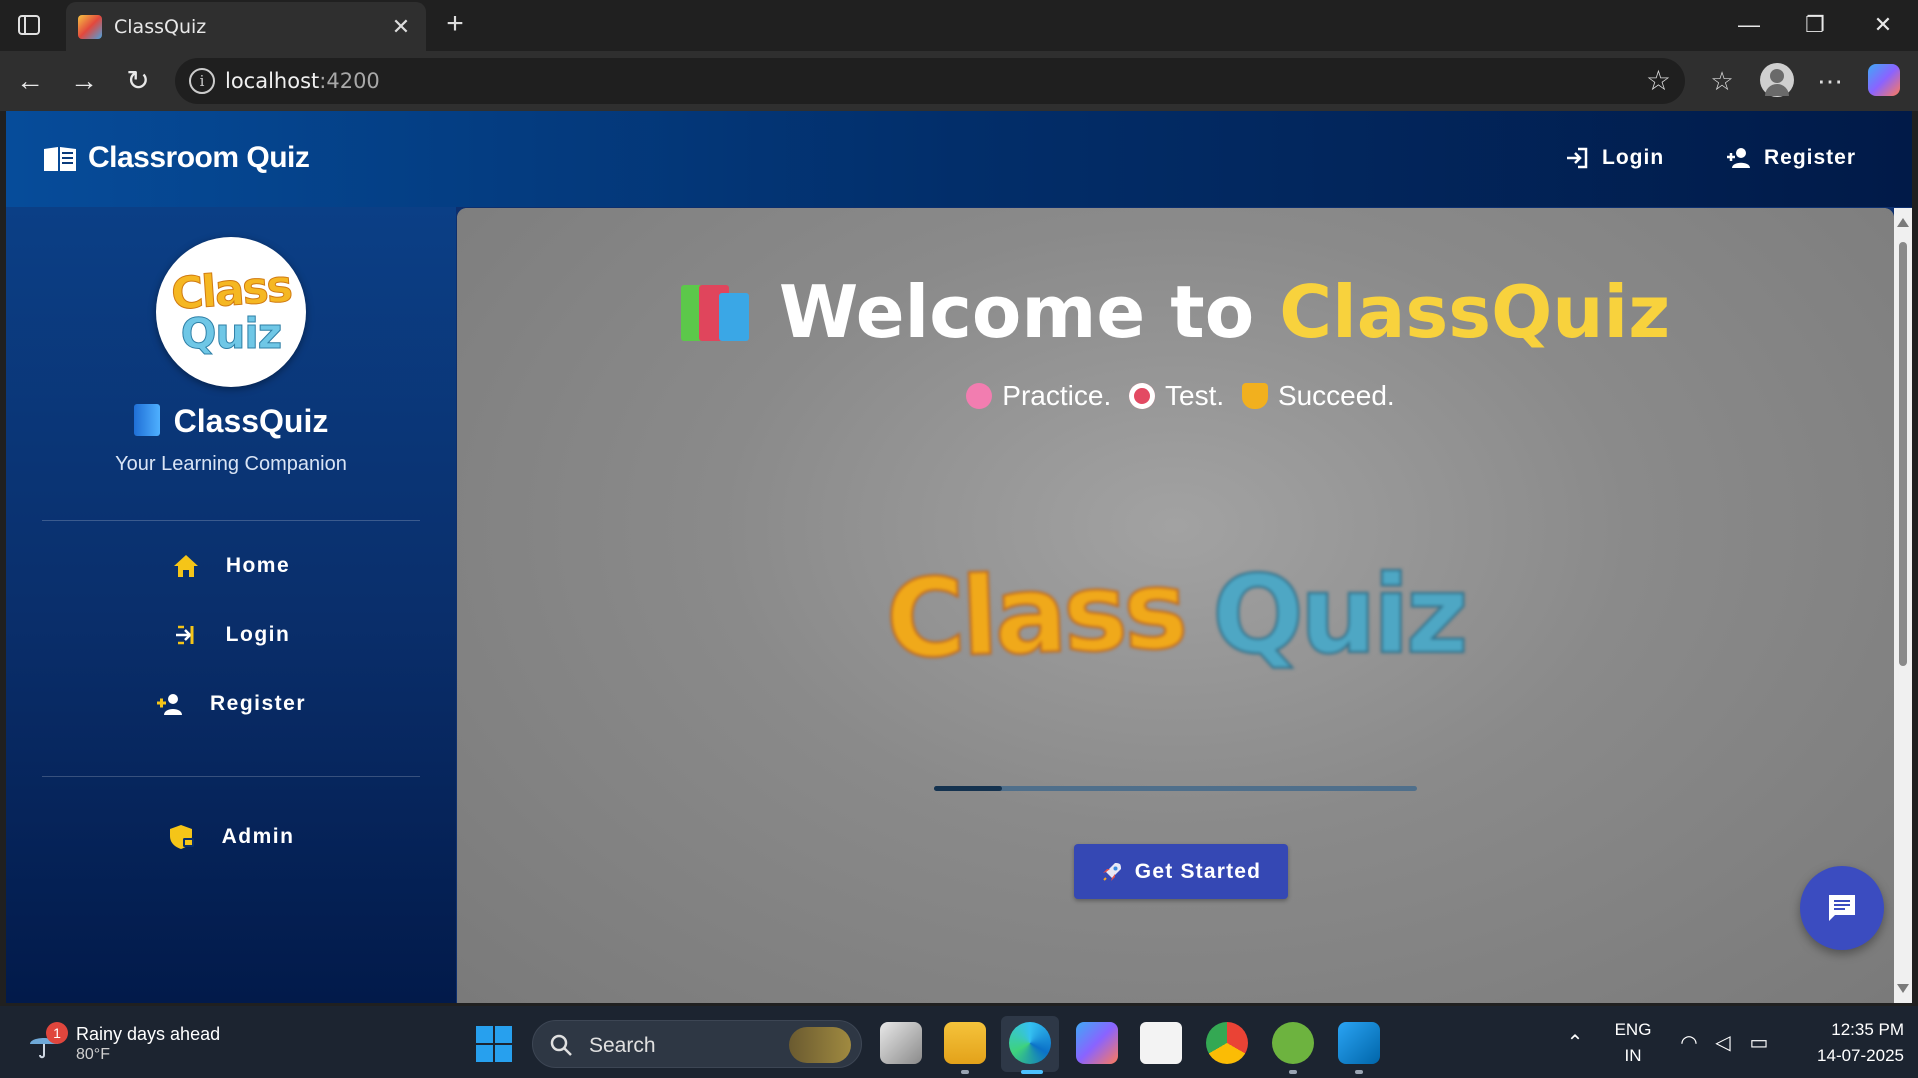 Image resolution: width=1918 pixels, height=1078 pixels. Describe the element at coordinates (231, 464) in the screenshot. I see `sidebar-subtitle: Your Learning Companion` at that location.